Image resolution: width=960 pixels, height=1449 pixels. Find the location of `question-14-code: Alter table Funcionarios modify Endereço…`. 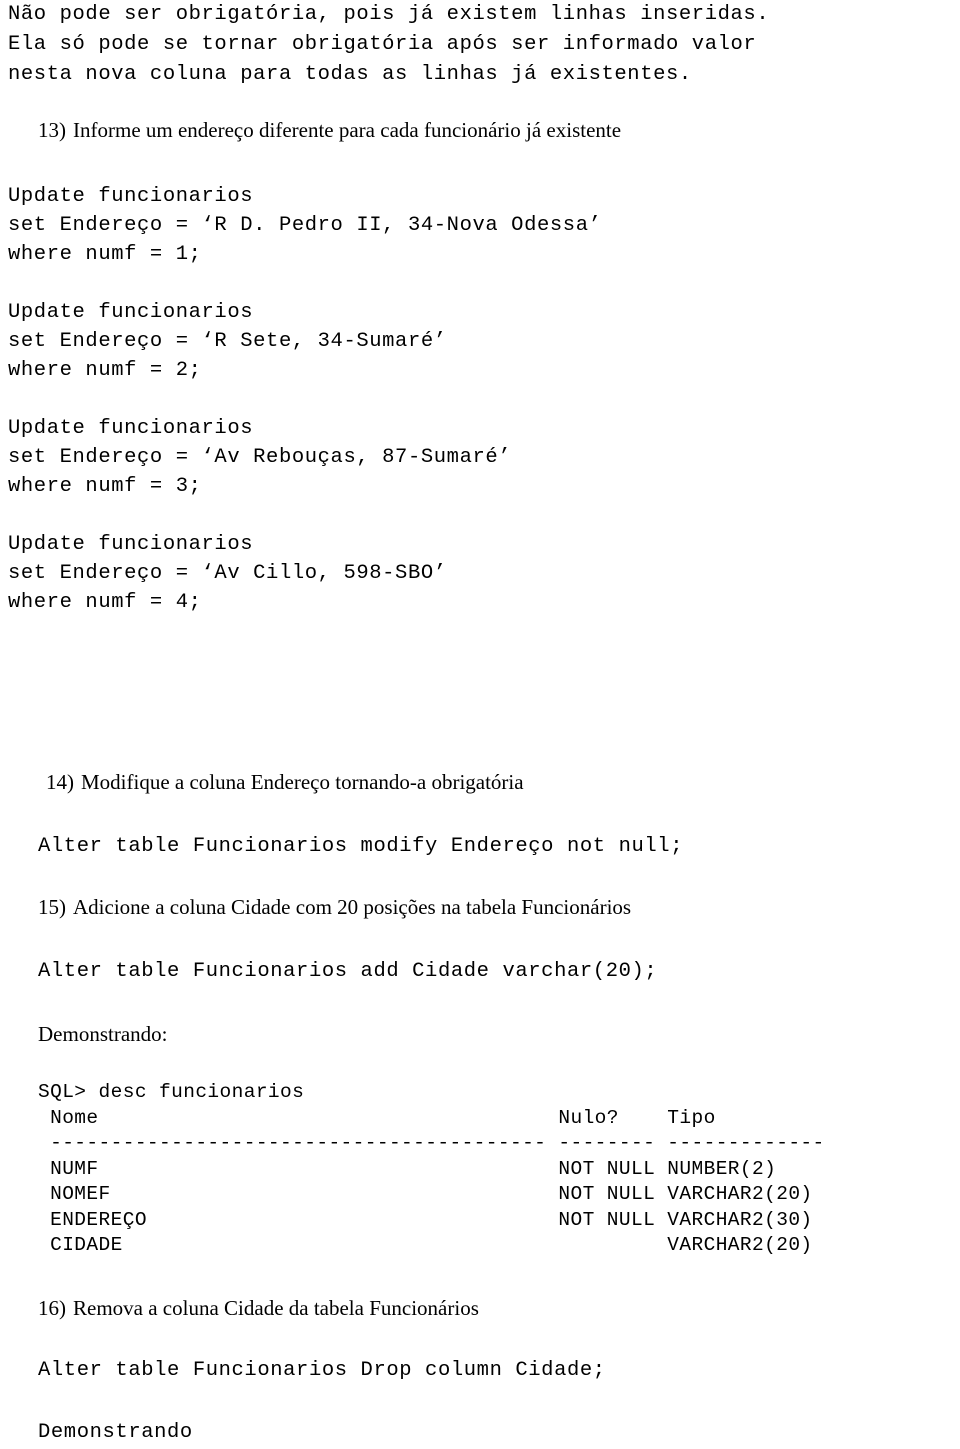

question-14-code: Alter table Funcionarios modify Endereço… is located at coordinates (361, 846).